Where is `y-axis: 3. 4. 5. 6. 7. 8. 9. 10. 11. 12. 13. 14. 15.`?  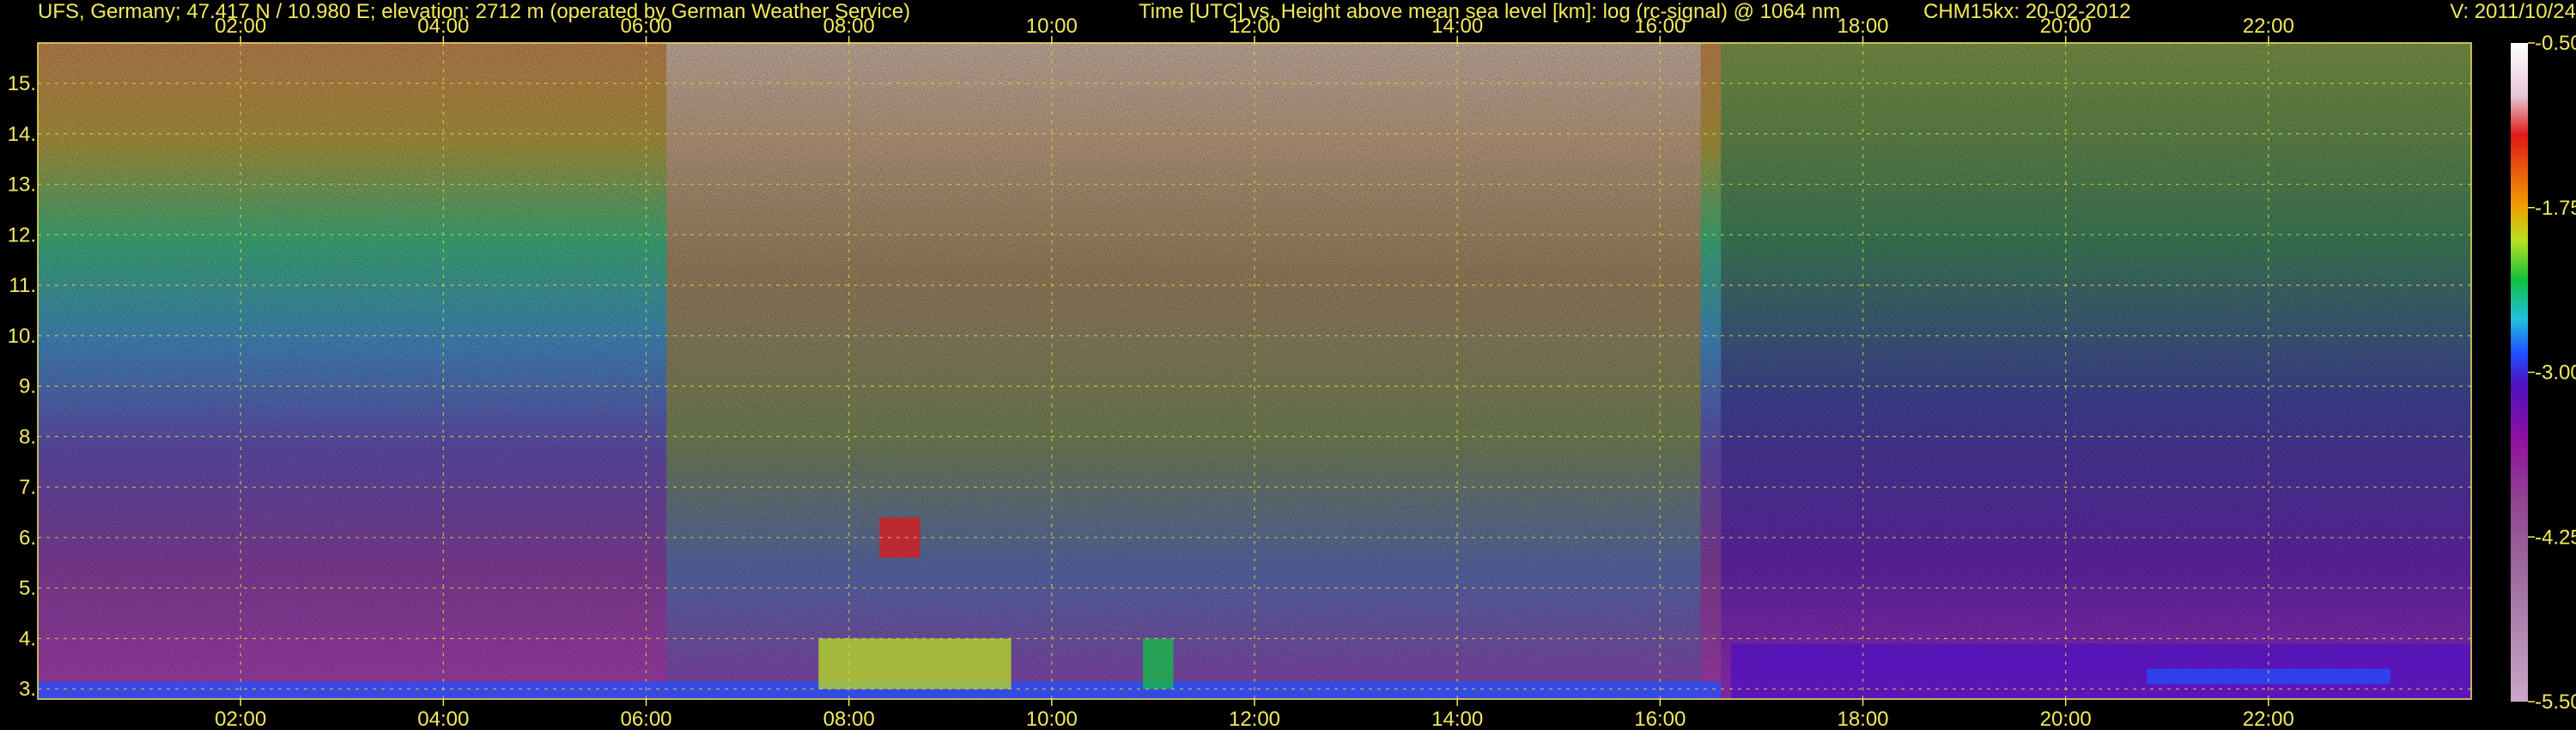 y-axis: 3. 4. 5. 6. 7. 8. 9. 10. 11. 12. 13. 14. 15. is located at coordinates (22, 386).